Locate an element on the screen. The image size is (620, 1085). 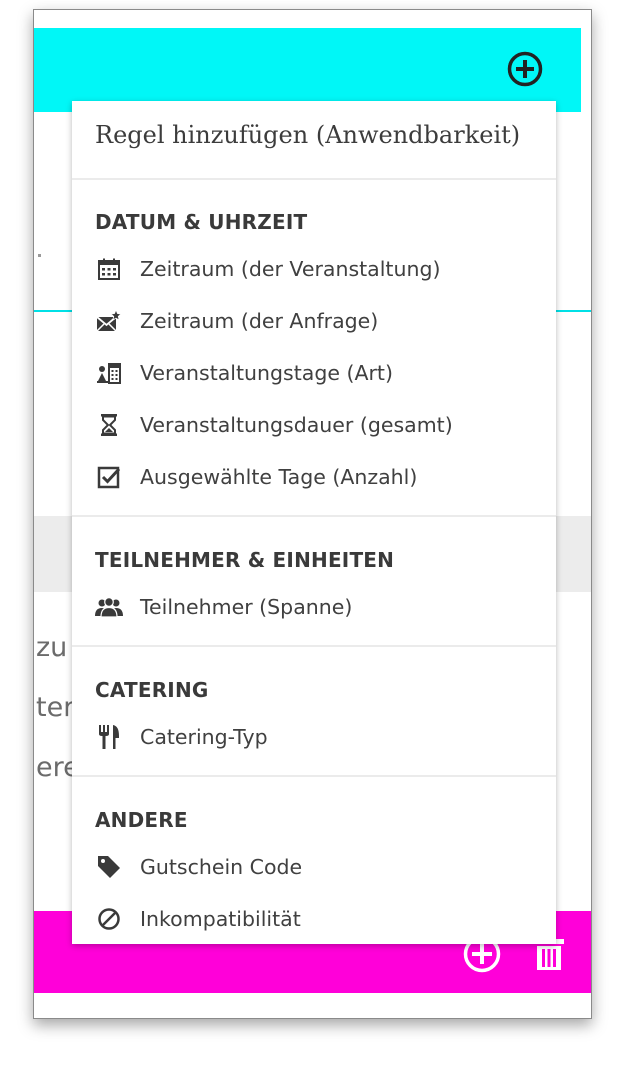
menu-item-label: Zeitraum (der Anfrage) is located at coordinates (259, 321).